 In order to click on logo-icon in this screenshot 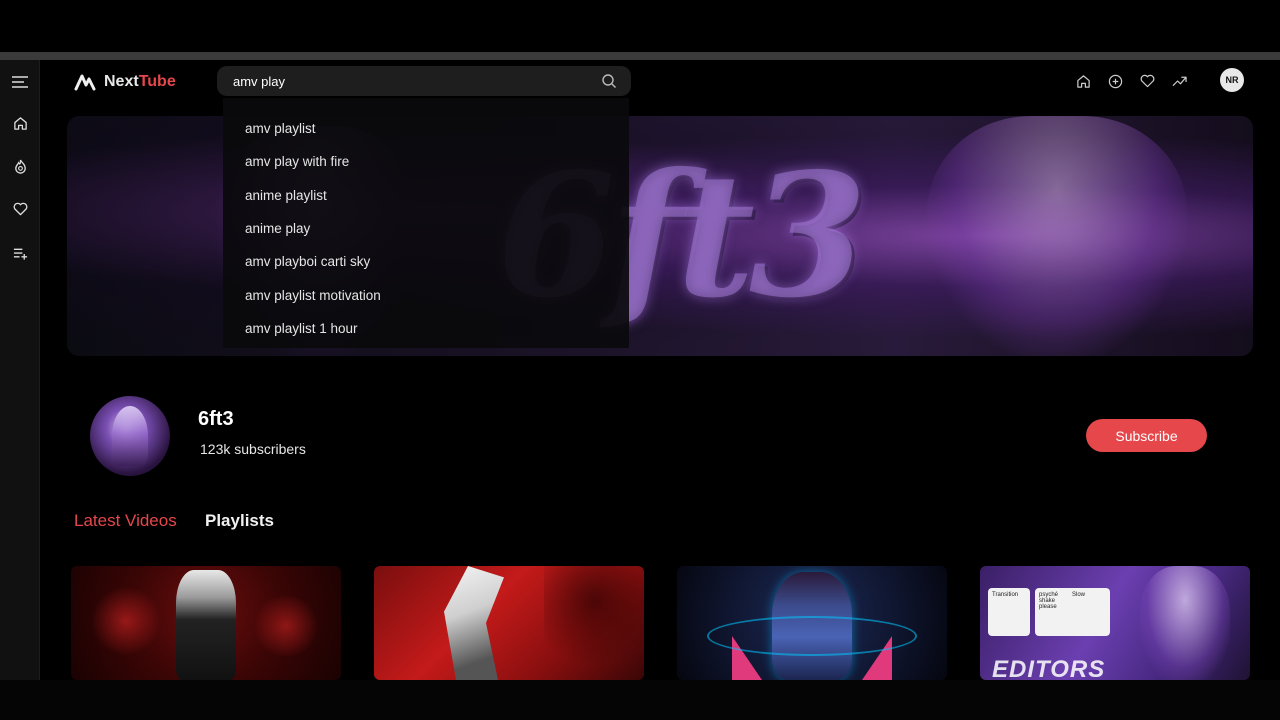, I will do `click(85, 82)`.